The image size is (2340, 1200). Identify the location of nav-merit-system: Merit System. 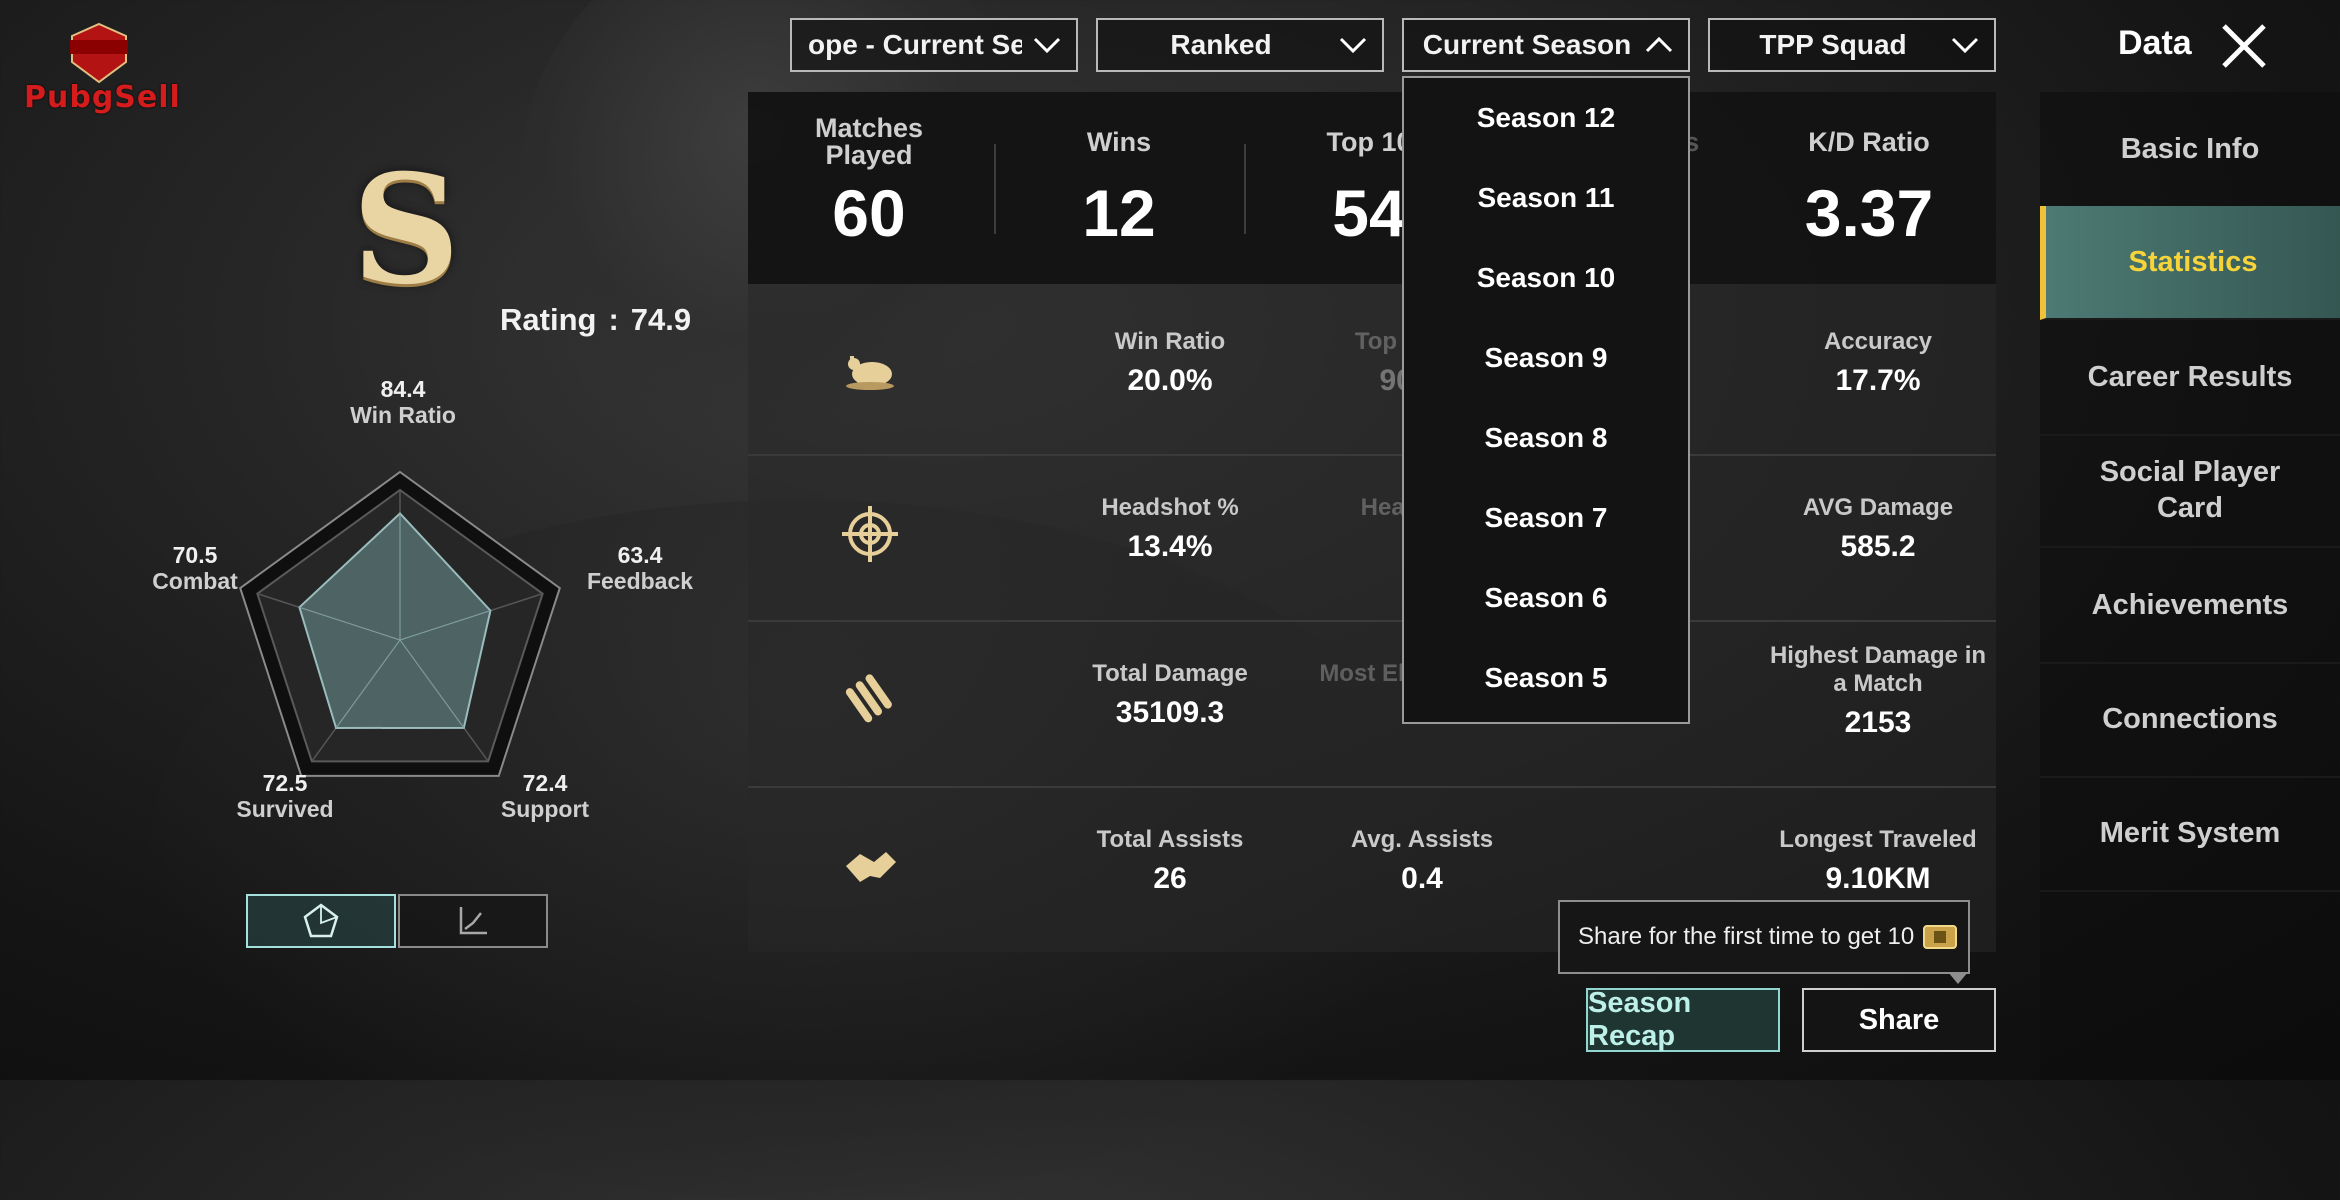
(2190, 834).